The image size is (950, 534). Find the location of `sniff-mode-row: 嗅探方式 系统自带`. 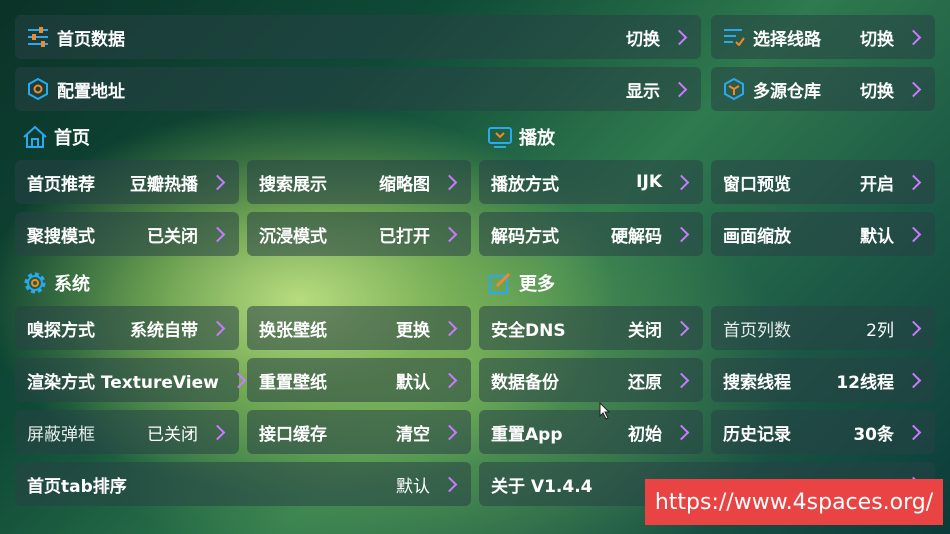

sniff-mode-row: 嗅探方式 系统自带 is located at coordinates (127, 328).